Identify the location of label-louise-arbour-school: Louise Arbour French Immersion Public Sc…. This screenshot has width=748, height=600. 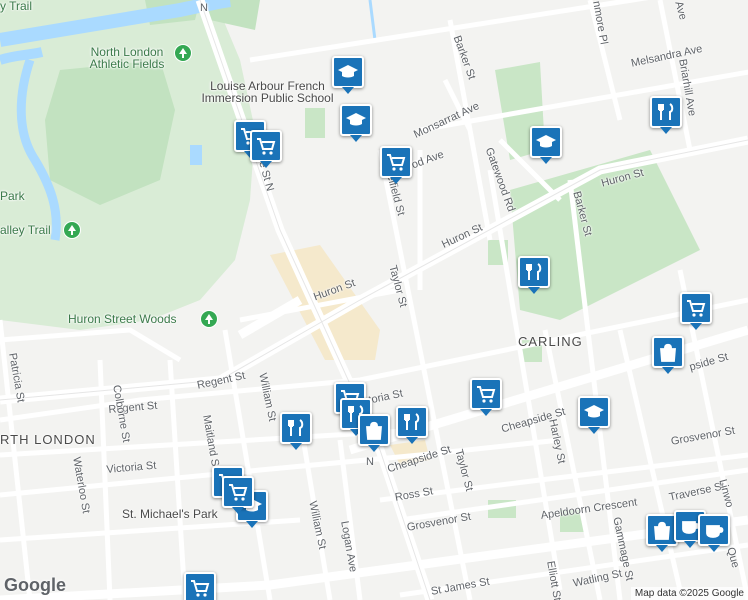
(267, 92).